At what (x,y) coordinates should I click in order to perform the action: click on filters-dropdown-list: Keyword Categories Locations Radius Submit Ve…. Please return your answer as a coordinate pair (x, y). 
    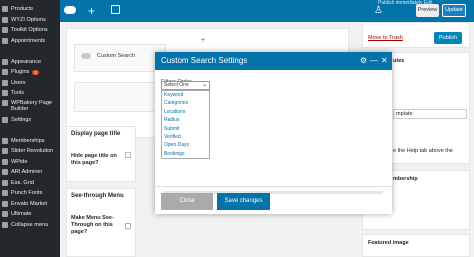
    Looking at the image, I should click on (185, 125).